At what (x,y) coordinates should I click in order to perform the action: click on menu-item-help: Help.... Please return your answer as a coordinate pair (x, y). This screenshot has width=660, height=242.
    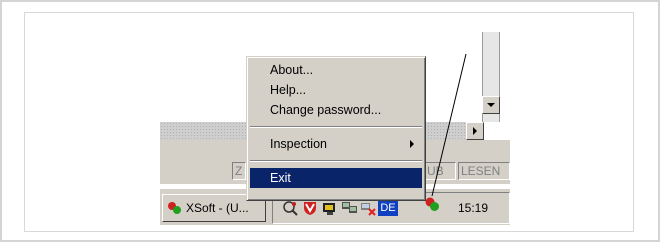
    Looking at the image, I should click on (336, 90).